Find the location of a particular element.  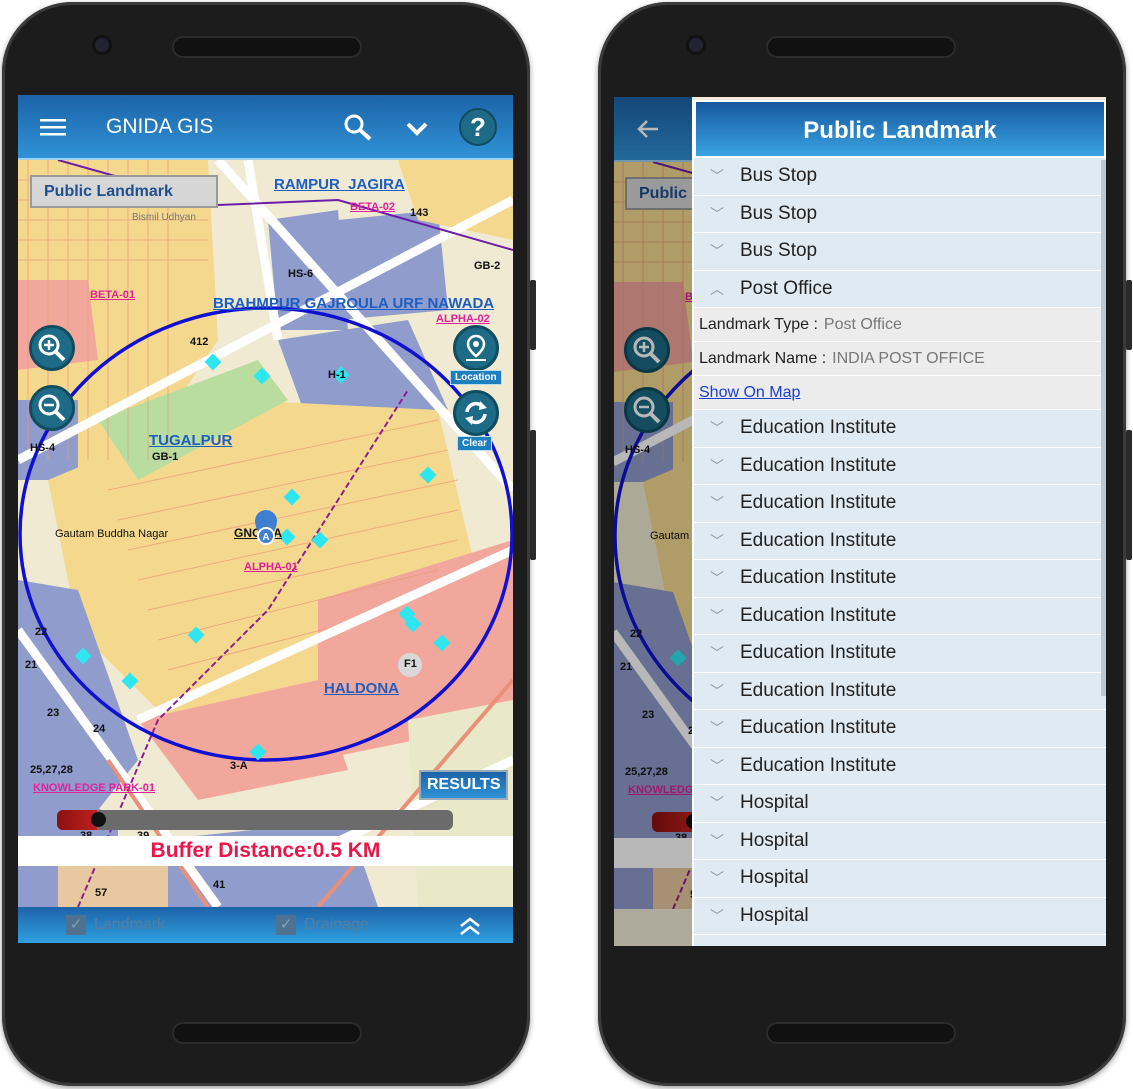

location-caption: Location is located at coordinates (476, 377).